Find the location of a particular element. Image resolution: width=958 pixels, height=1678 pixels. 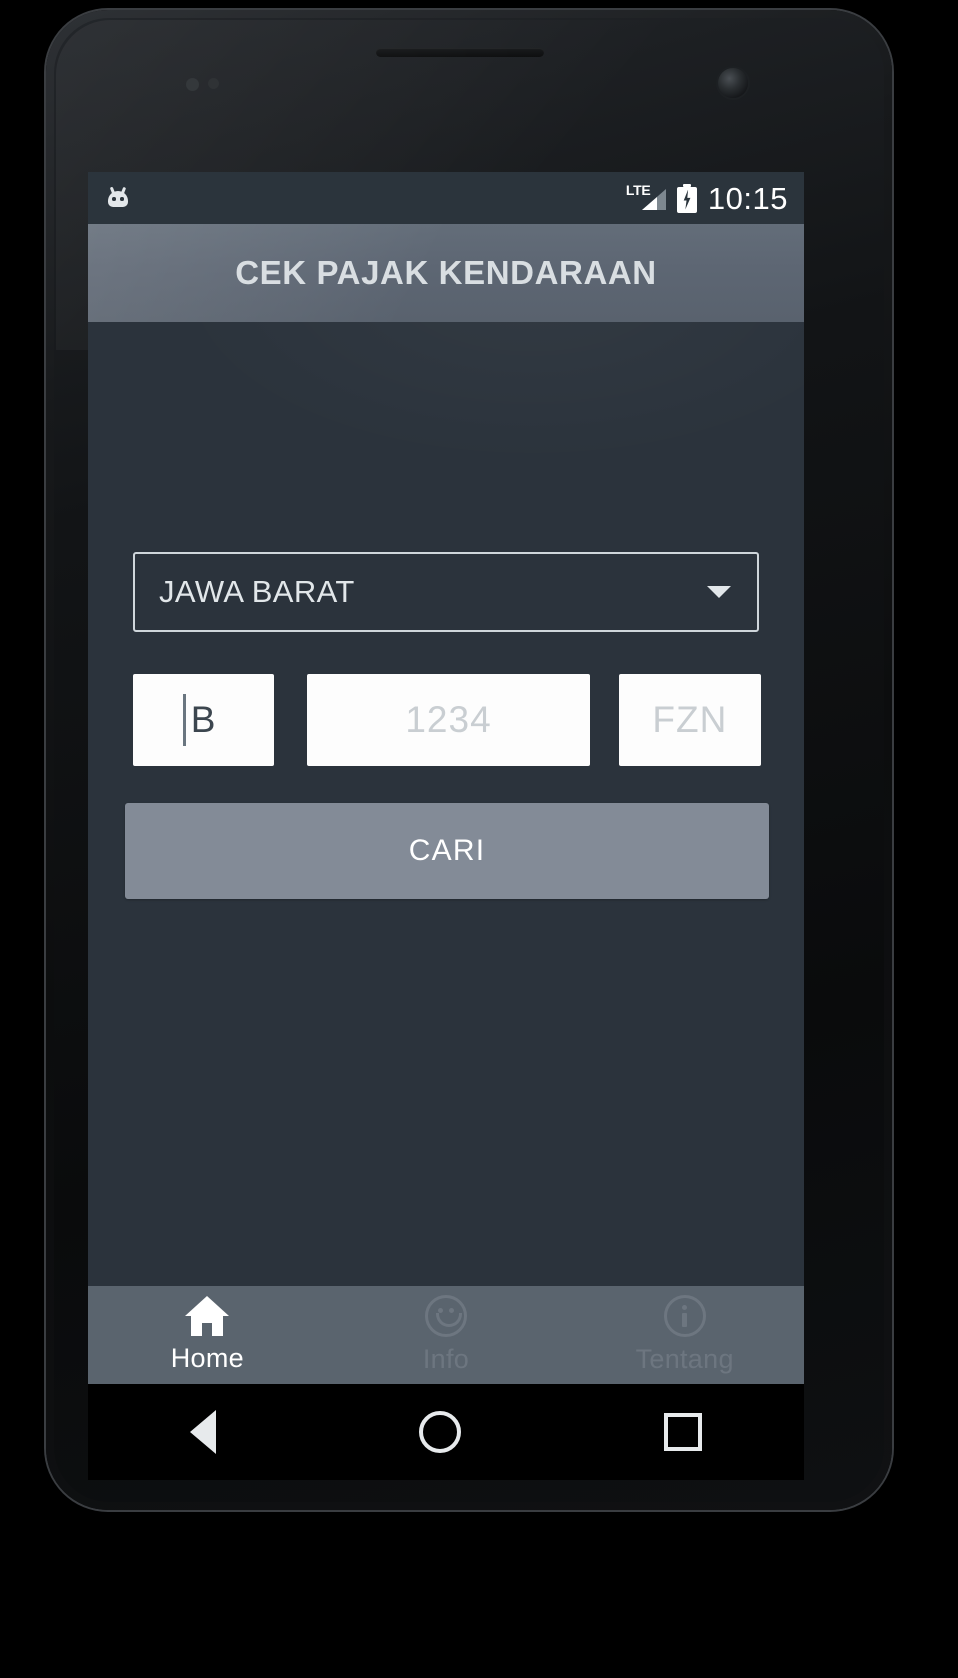

tab-tentang: Tentang is located at coordinates (684, 1335).